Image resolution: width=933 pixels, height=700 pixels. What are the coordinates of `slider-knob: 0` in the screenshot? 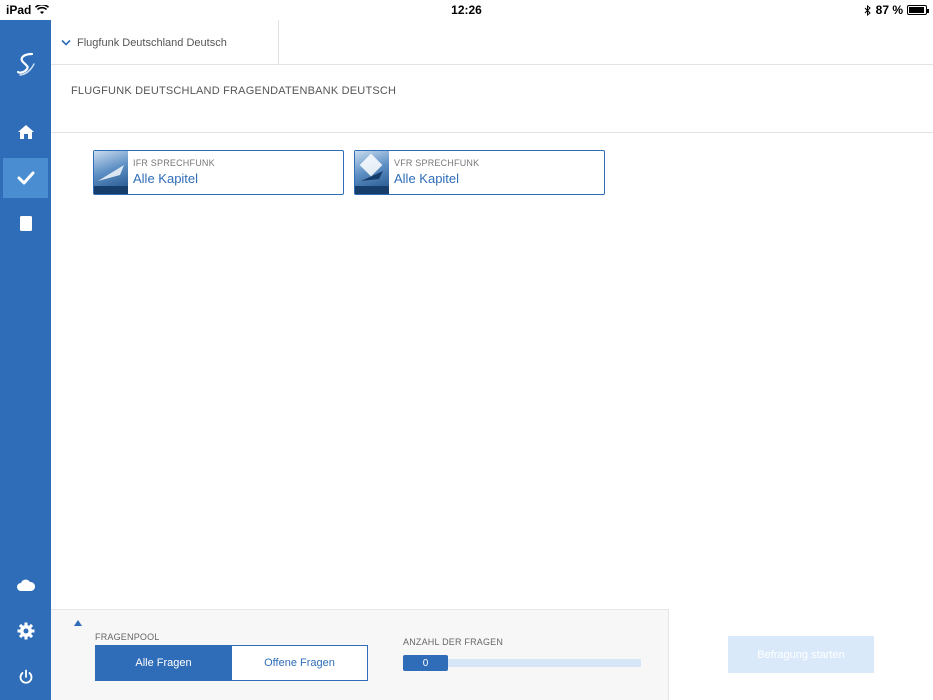 It's located at (425, 663).